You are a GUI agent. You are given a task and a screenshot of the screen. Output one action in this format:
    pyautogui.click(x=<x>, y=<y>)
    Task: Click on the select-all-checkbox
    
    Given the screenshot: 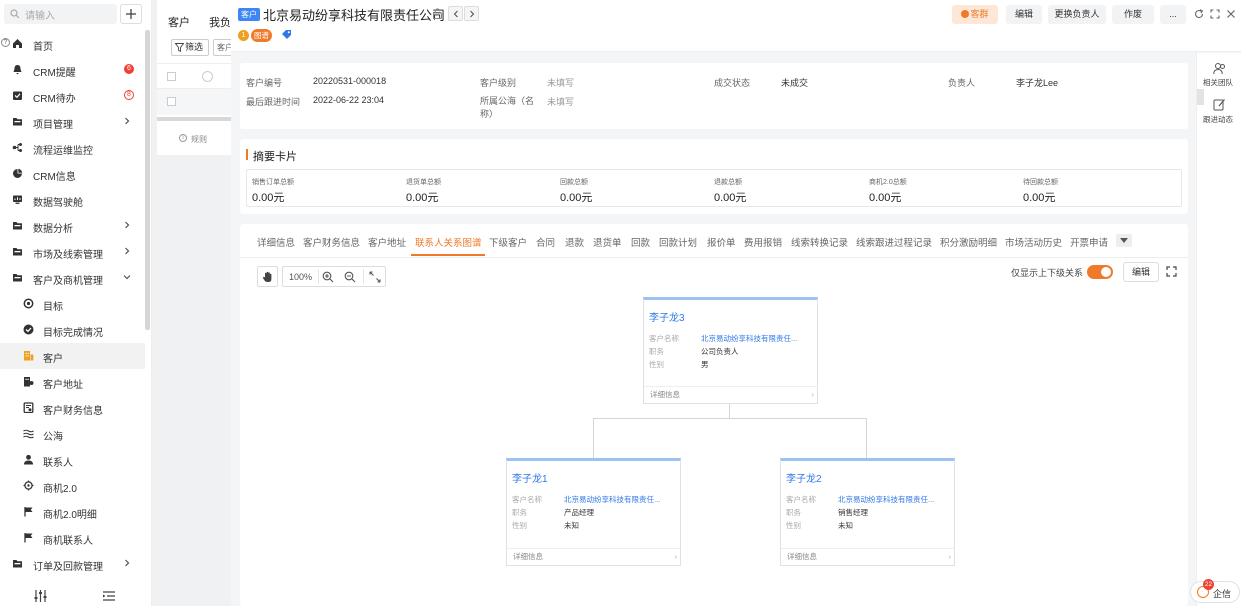 What is the action you would take?
    pyautogui.click(x=171, y=76)
    